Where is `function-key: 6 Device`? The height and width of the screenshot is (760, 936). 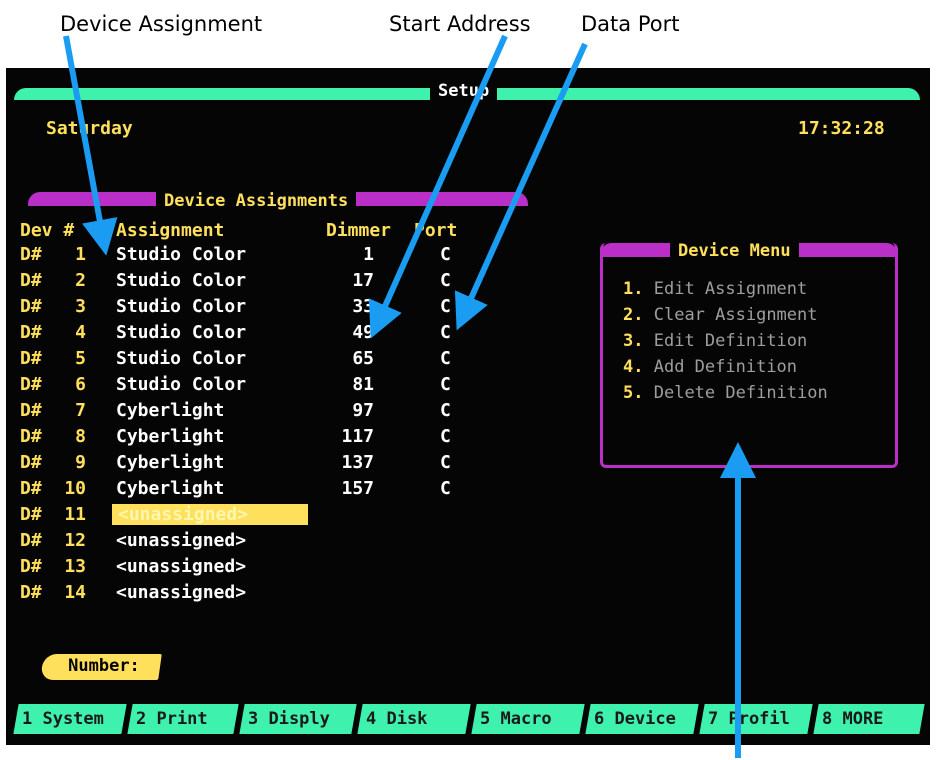
function-key: 6 Device is located at coordinates (642, 719).